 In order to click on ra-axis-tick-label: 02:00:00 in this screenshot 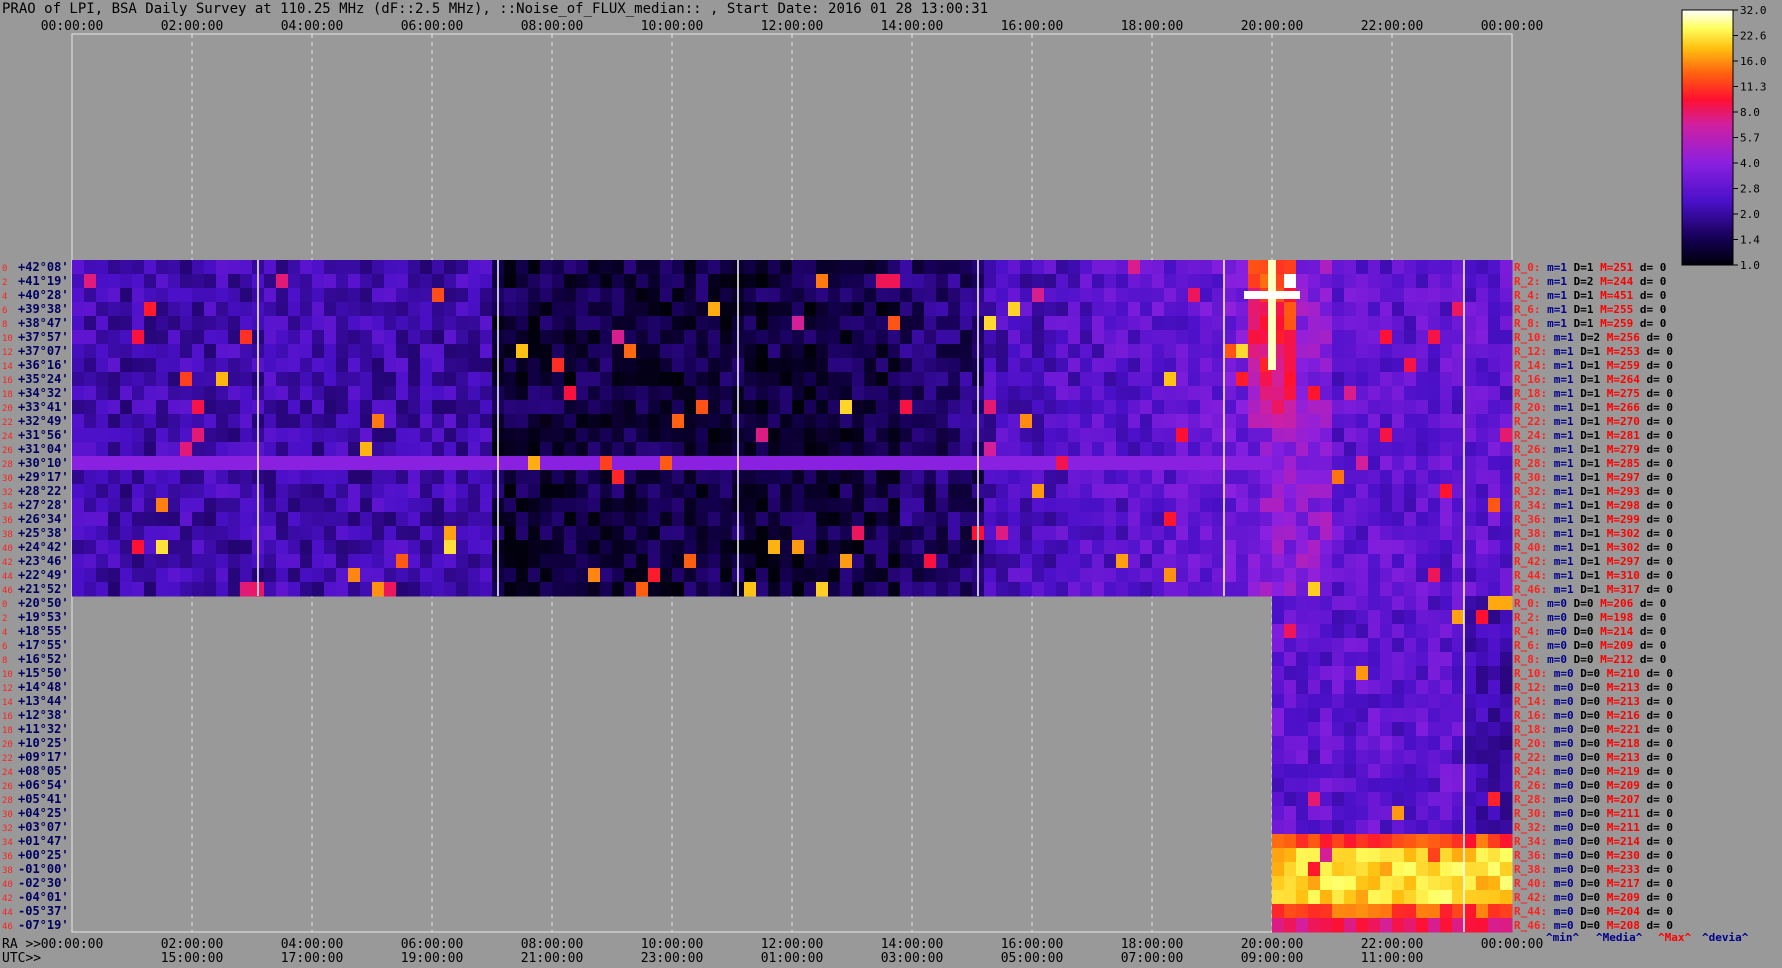, I will do `click(192, 944)`.